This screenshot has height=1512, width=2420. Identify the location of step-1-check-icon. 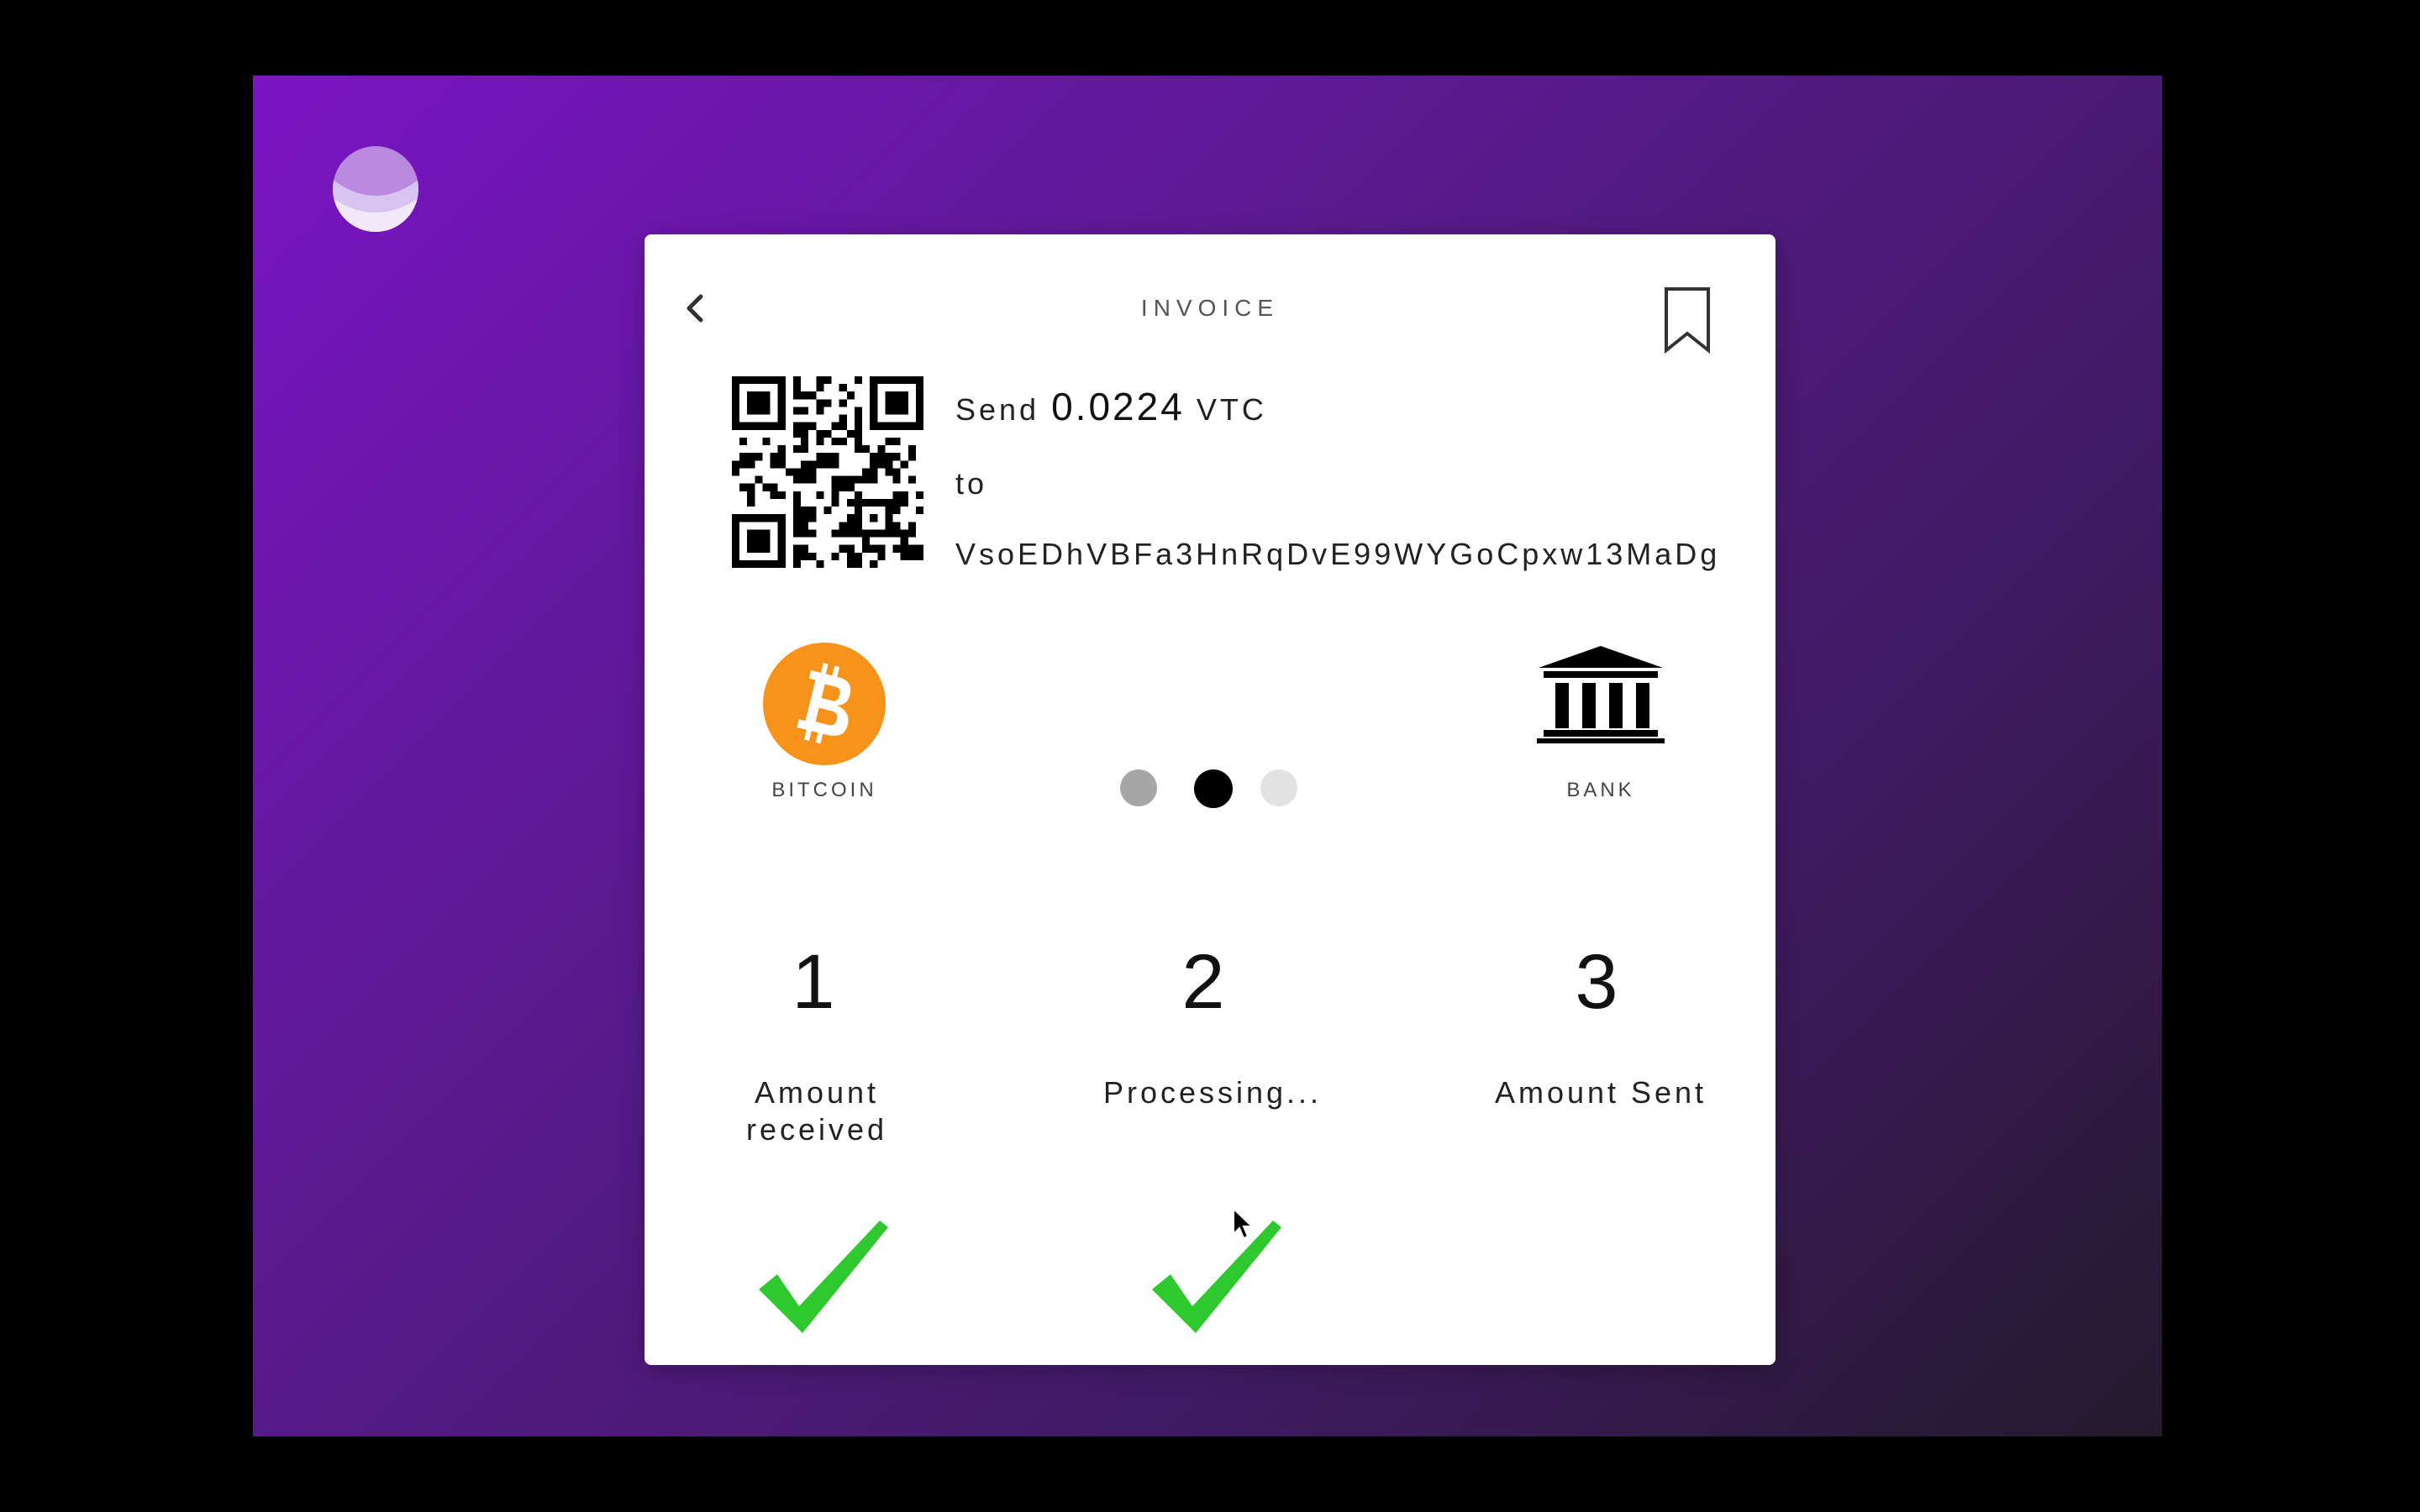
(822, 1276).